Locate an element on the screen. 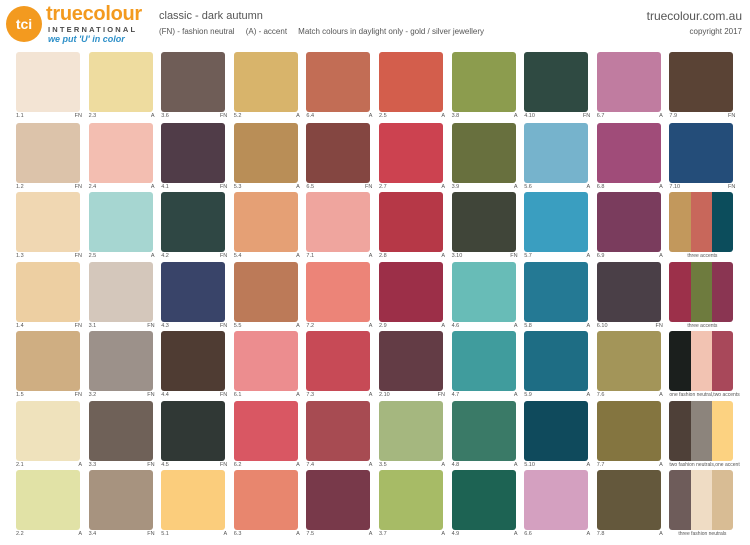 The image size is (750, 545). swatch-cell: 4.10 FN is located at coordinates (560, 86).